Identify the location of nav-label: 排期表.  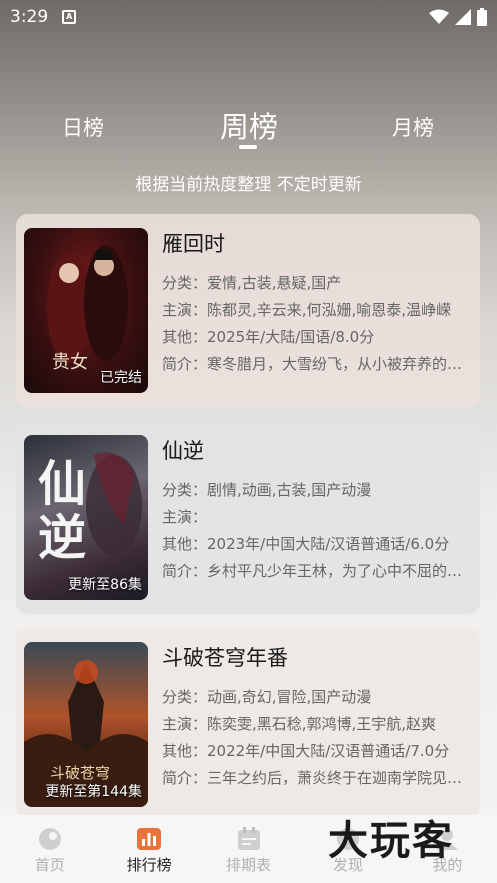
(249, 865).